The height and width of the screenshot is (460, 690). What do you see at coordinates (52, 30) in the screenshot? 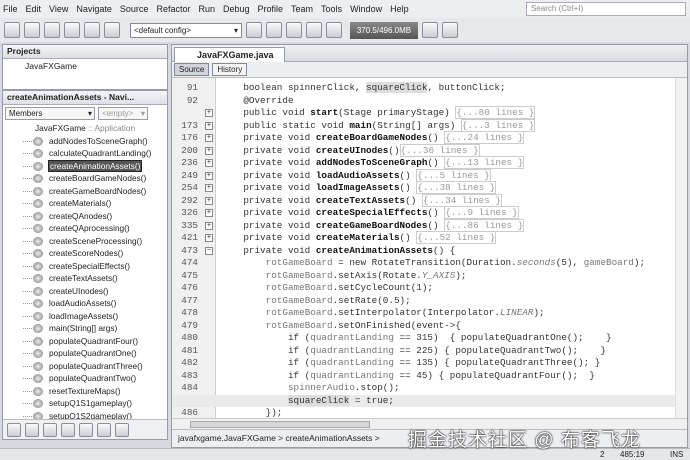
I see `open-project-icon` at bounding box center [52, 30].